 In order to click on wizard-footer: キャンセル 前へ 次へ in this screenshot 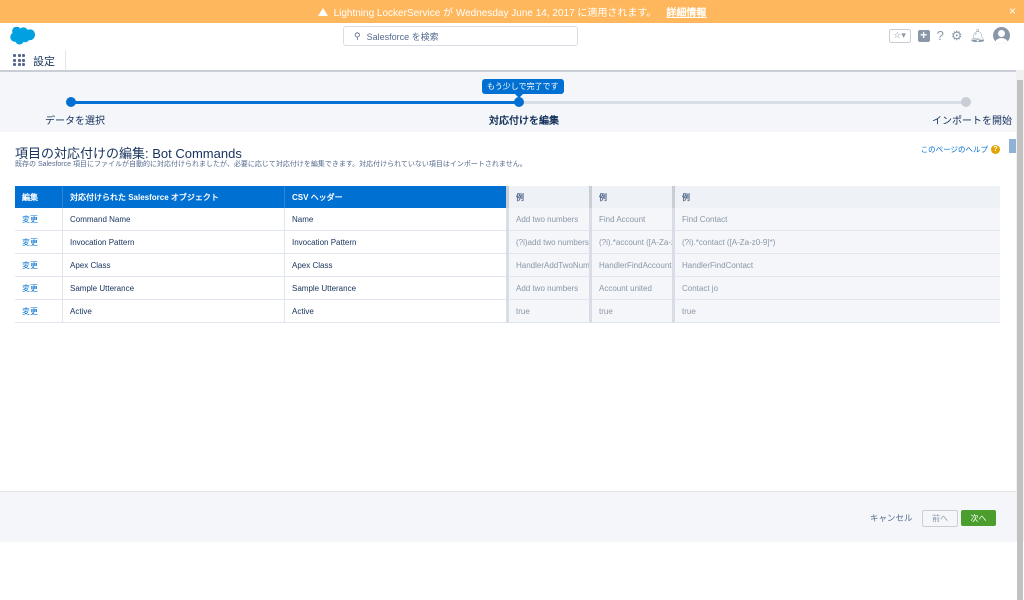, I will do `click(508, 516)`.